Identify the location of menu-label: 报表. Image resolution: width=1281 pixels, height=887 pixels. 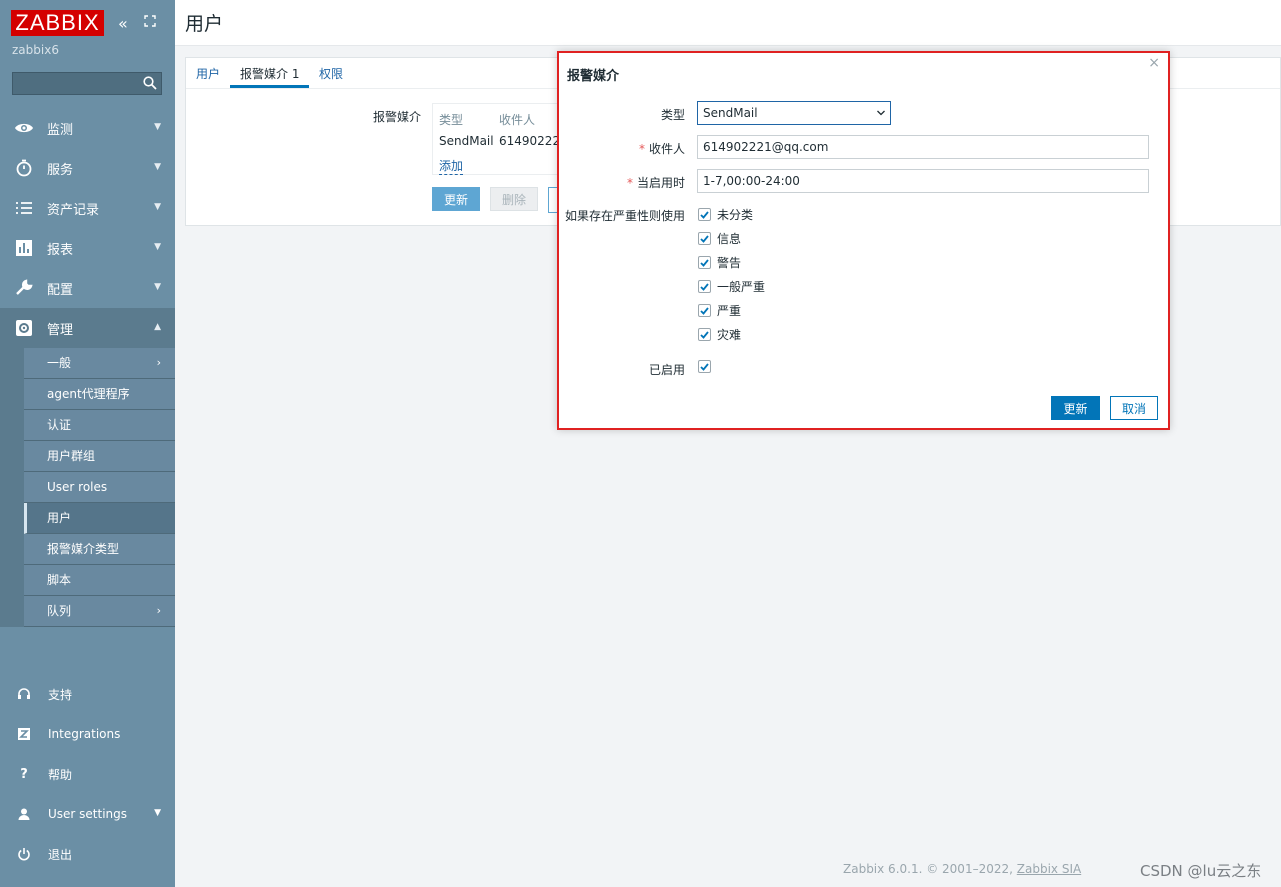
(60, 250).